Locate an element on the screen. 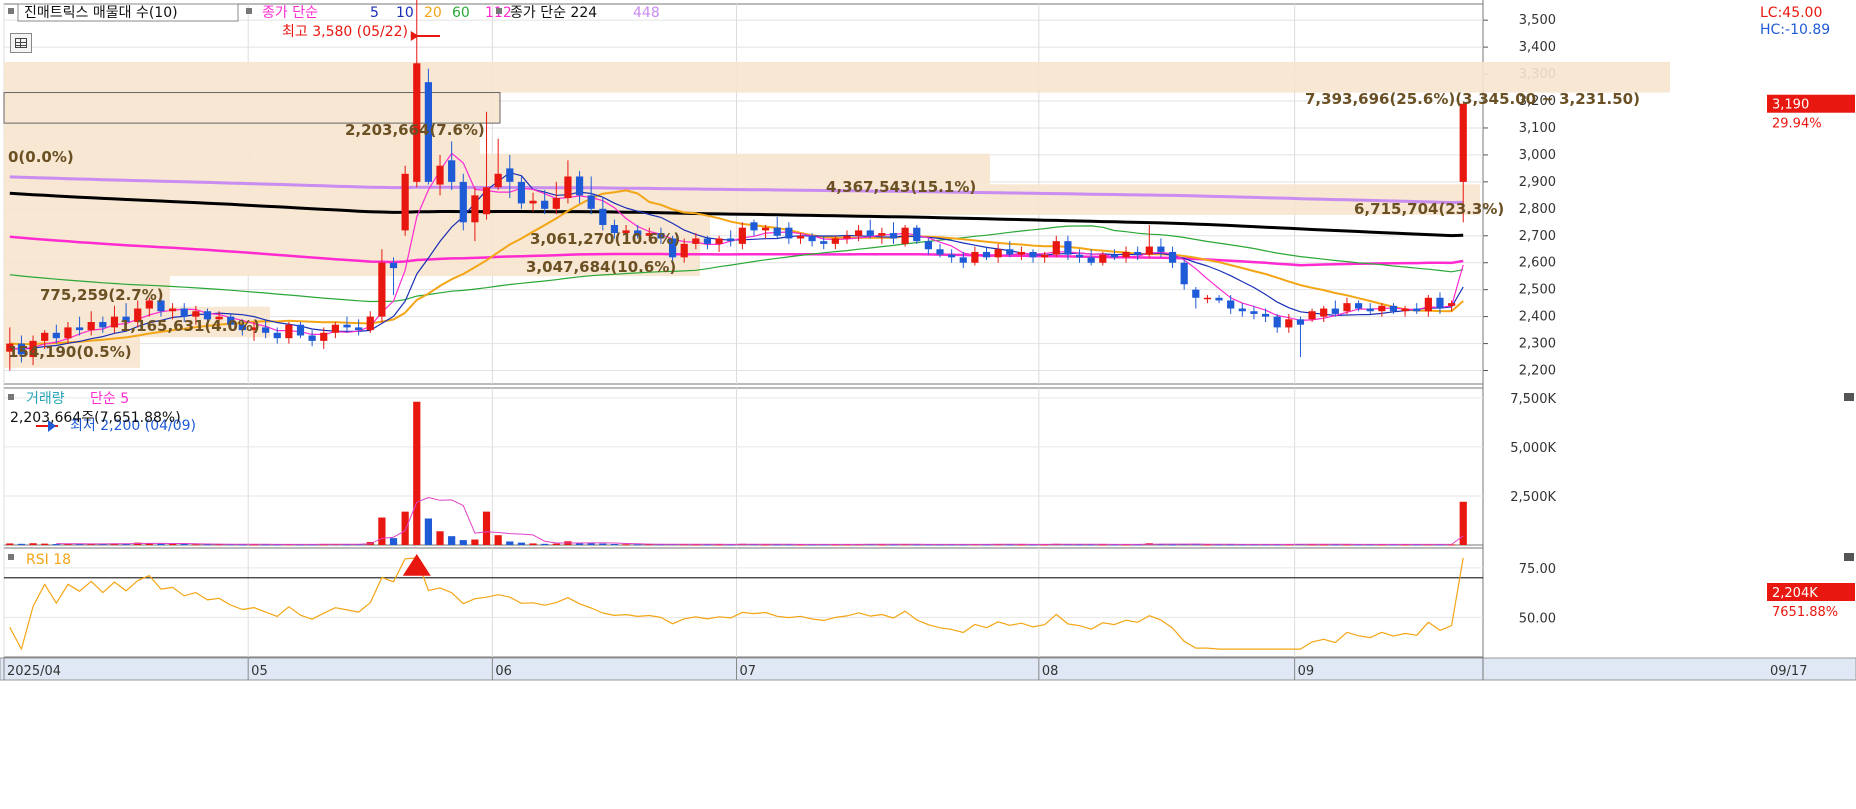  ma-label: 종가 단순 is located at coordinates (290, 13).